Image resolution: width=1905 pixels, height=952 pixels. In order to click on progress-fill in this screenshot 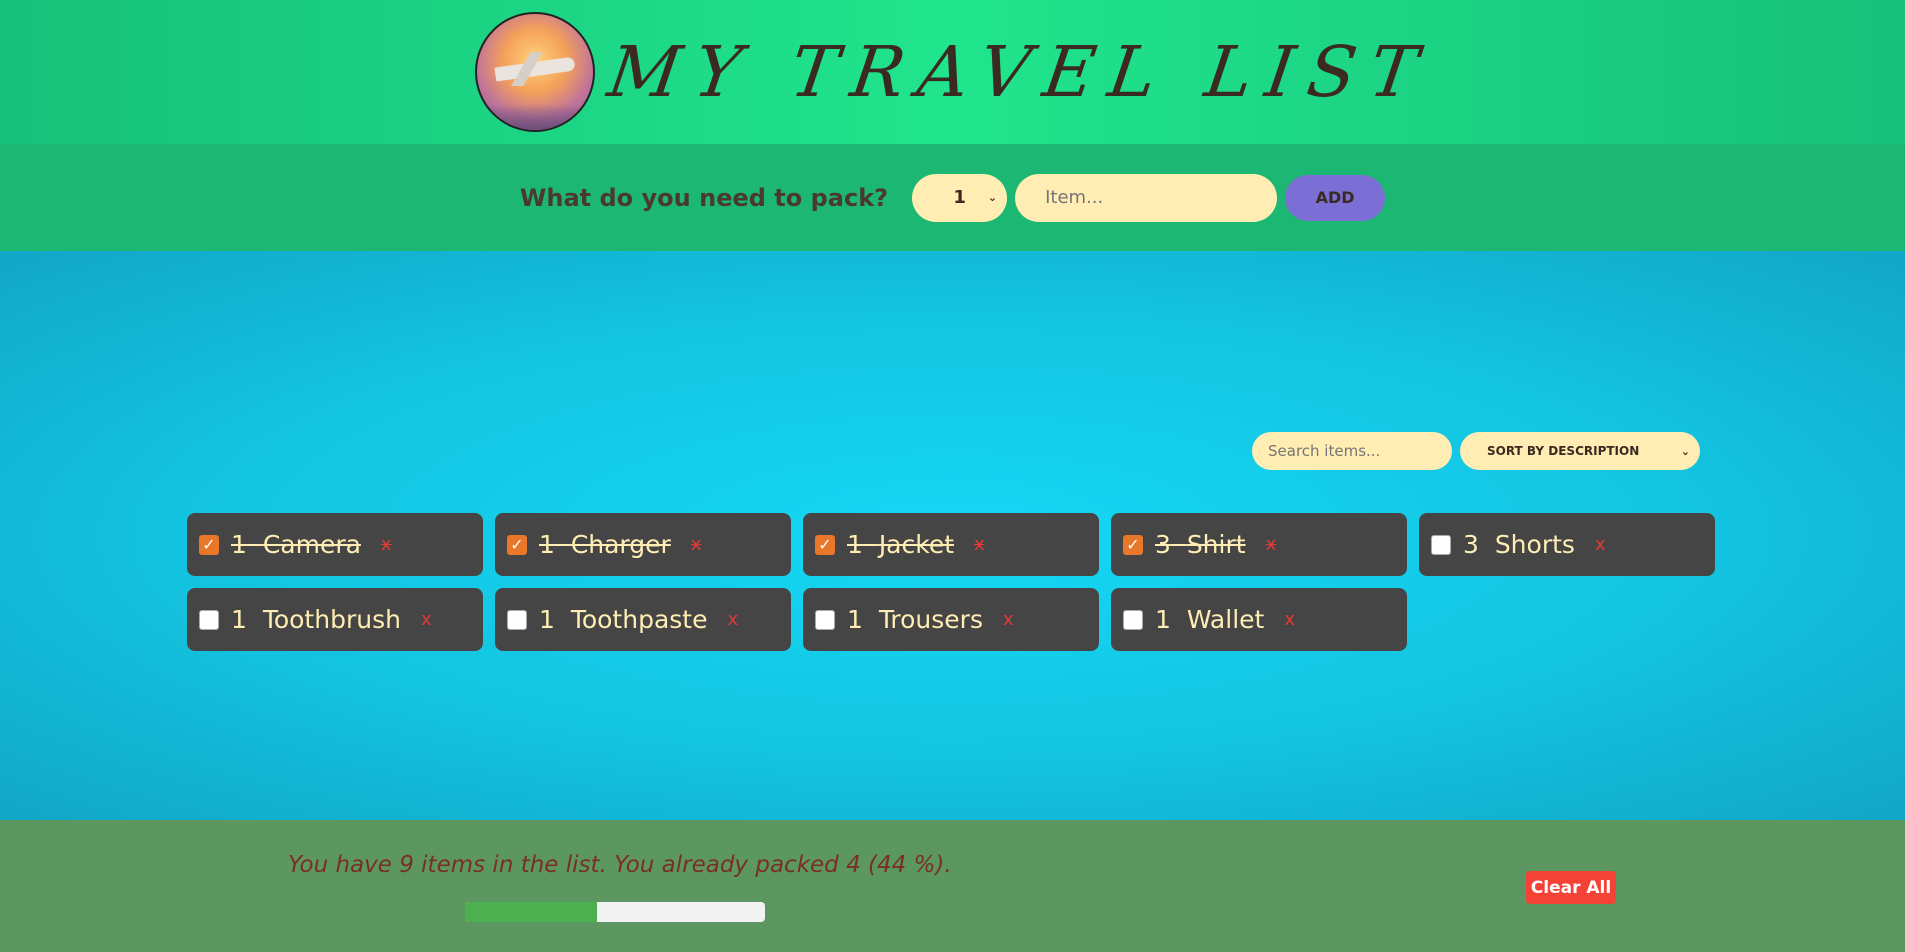, I will do `click(531, 912)`.